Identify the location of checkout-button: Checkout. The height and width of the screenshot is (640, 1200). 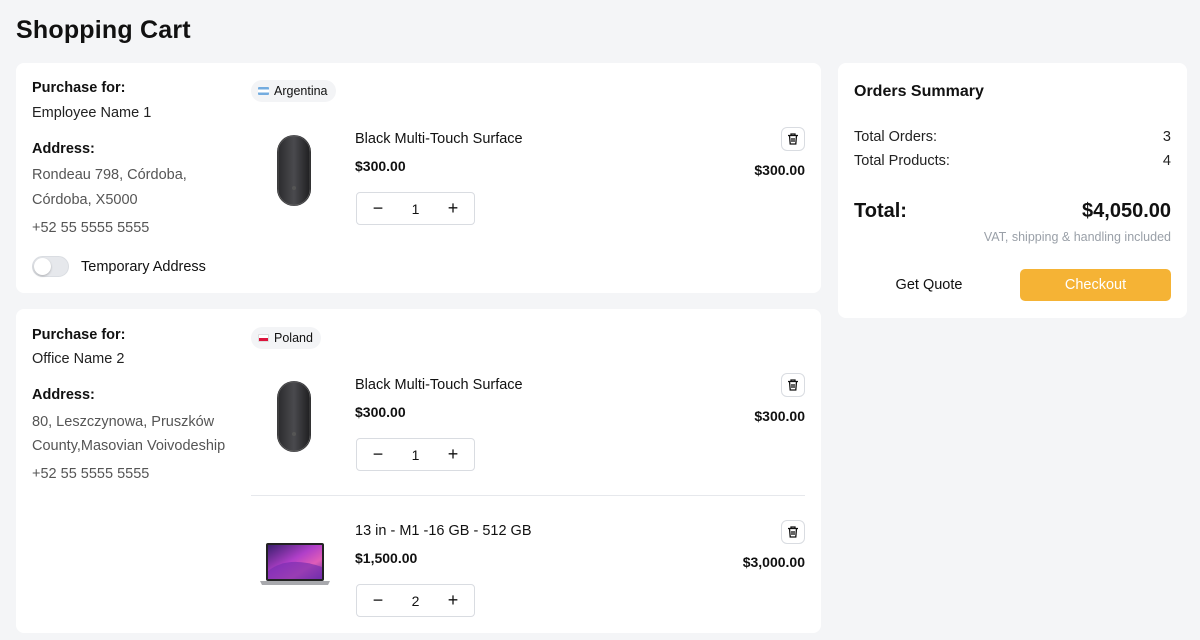
(1095, 285).